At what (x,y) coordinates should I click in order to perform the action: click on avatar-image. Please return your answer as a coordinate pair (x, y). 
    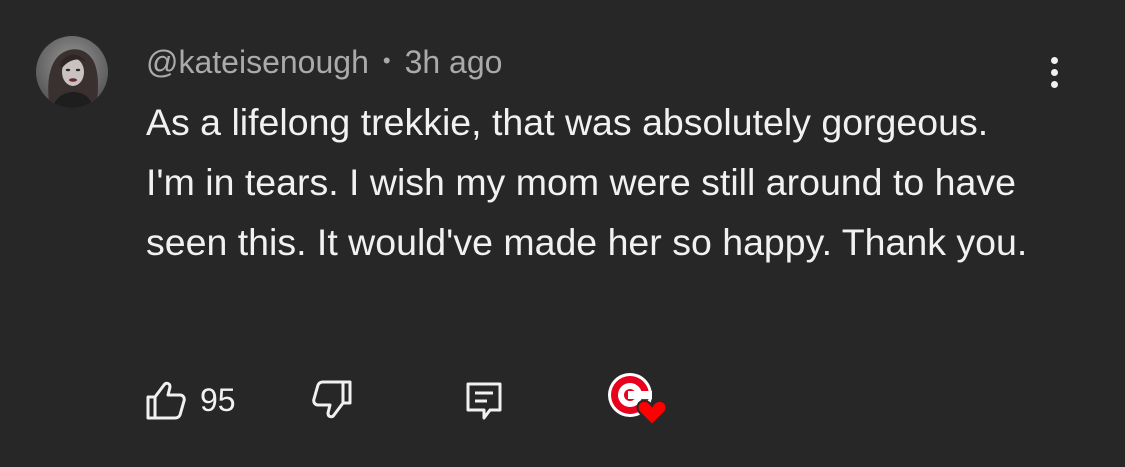
    Looking at the image, I should click on (72, 72).